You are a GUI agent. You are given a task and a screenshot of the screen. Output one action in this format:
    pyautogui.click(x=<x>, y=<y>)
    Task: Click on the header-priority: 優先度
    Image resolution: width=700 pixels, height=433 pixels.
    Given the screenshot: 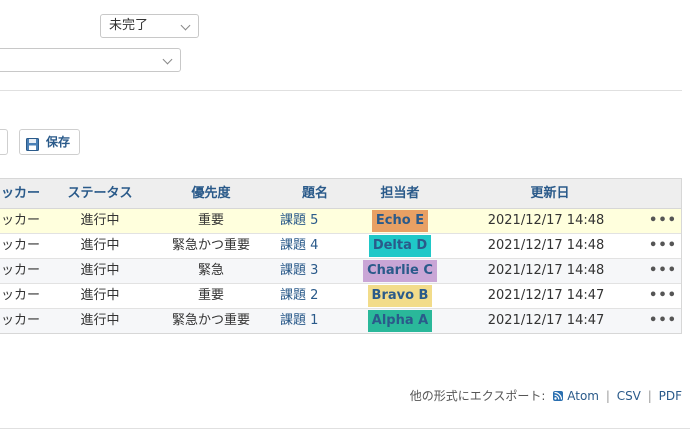 What is the action you would take?
    pyautogui.click(x=211, y=193)
    